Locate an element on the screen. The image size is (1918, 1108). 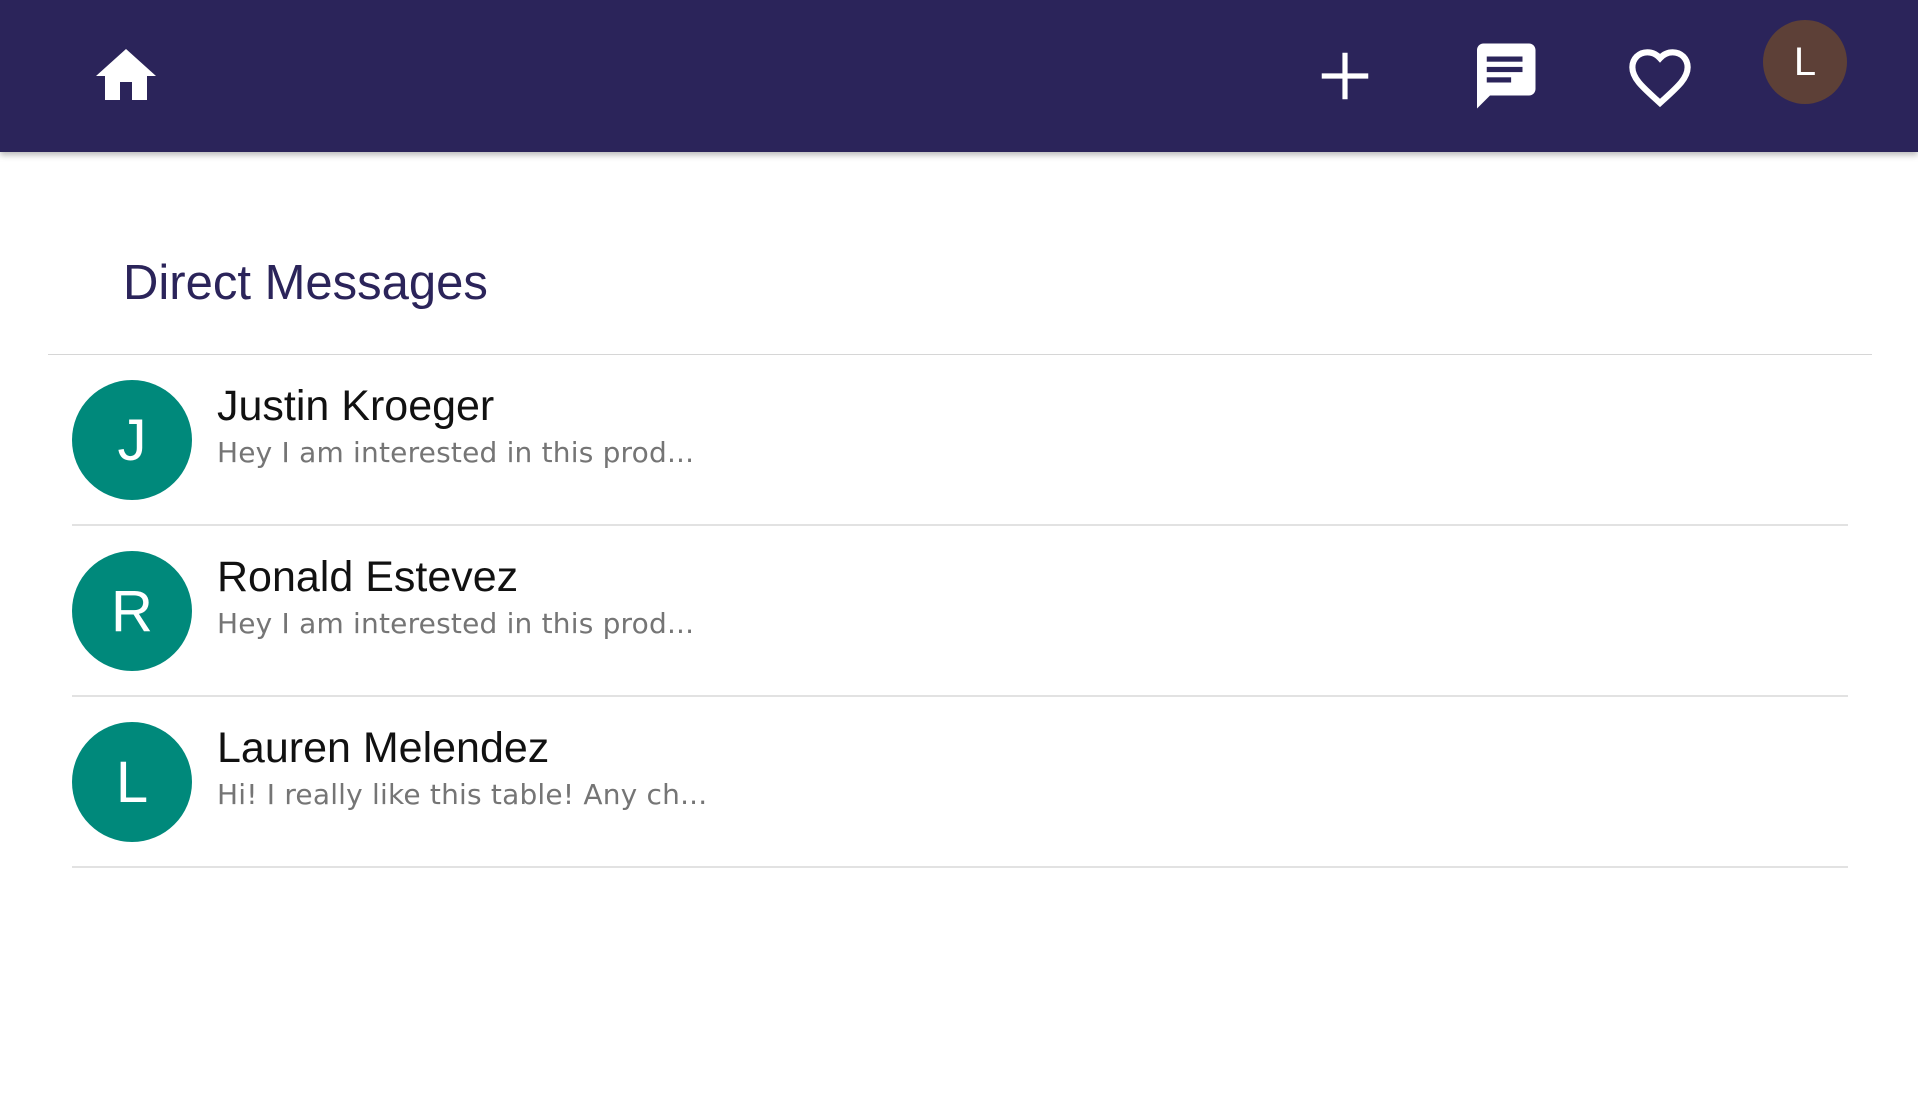
favorites-button is located at coordinates (1660, 76).